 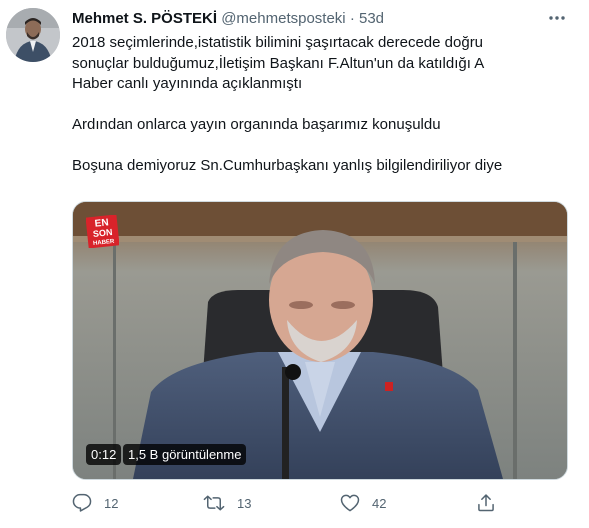 I want to click on author-name: Mehmet S. PÖSTEKİ, so click(x=144, y=18).